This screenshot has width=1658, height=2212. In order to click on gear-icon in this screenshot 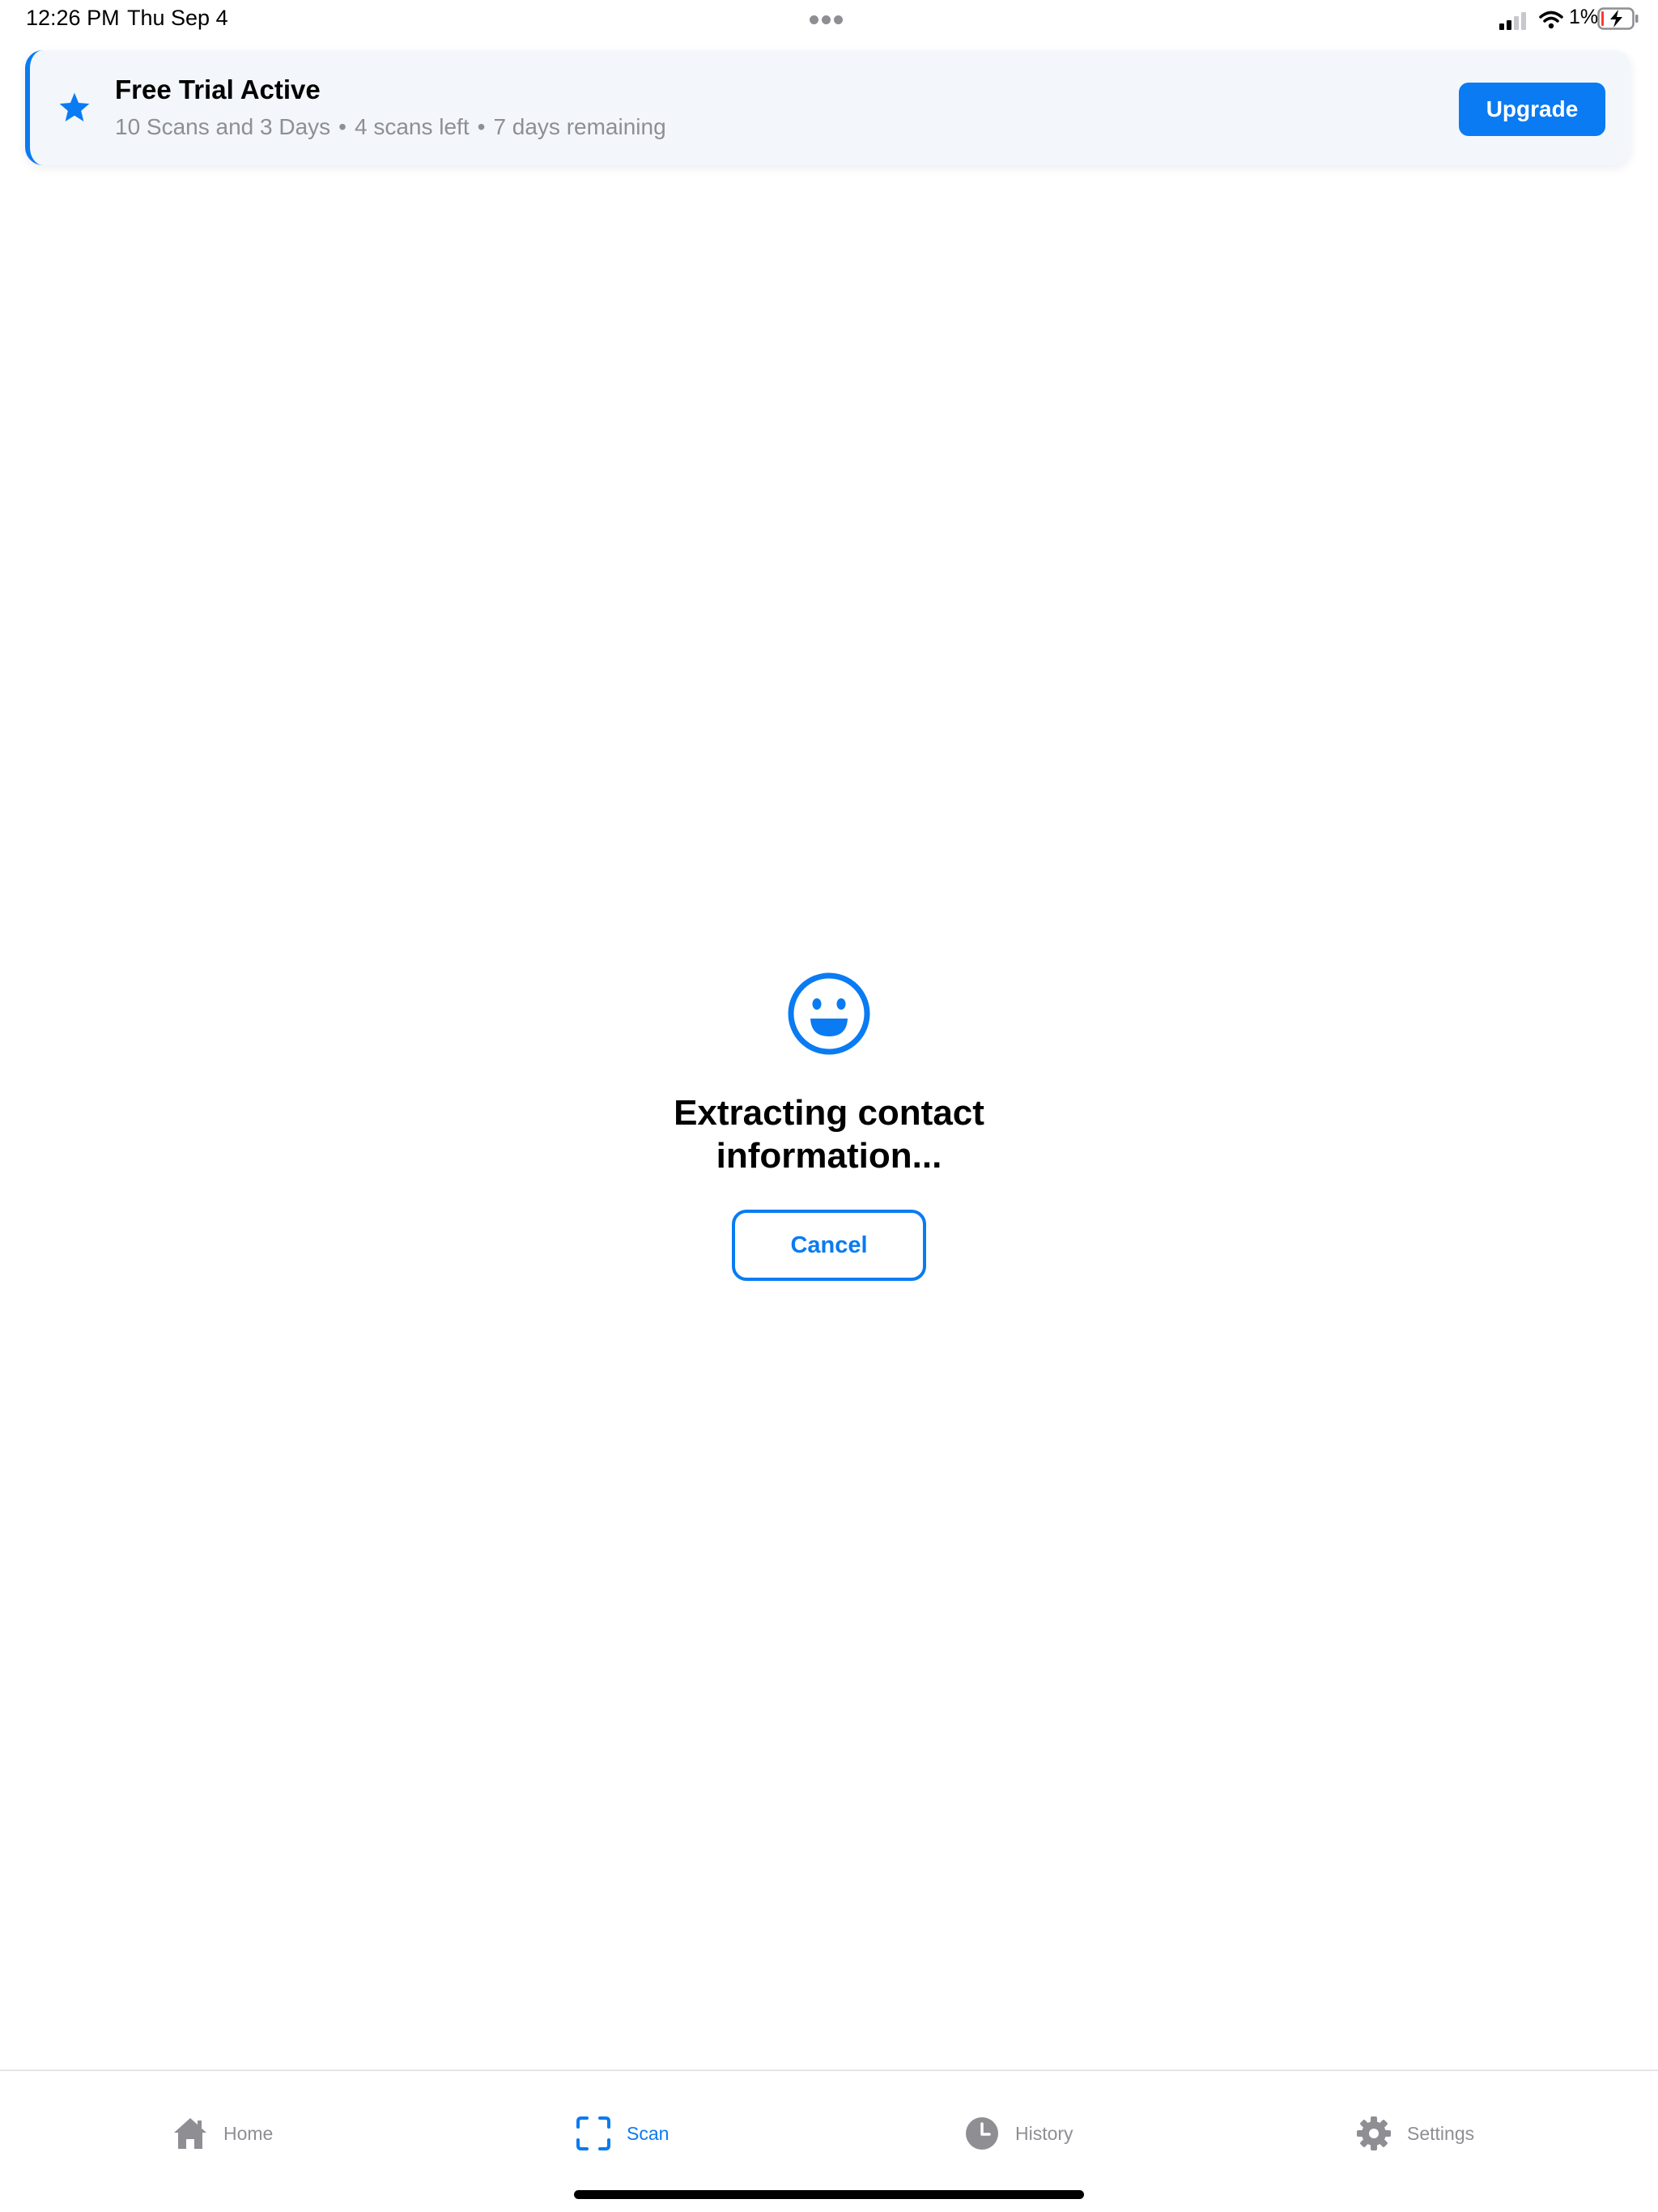, I will do `click(1374, 2133)`.